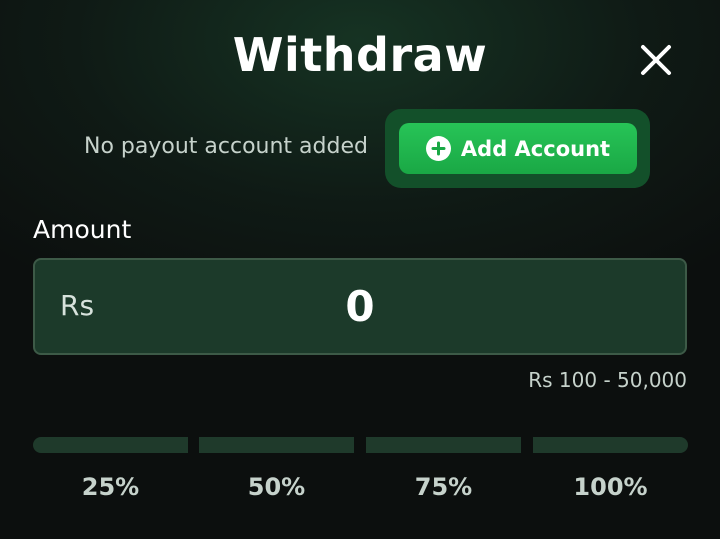  I want to click on currency-label: Rs, so click(77, 305).